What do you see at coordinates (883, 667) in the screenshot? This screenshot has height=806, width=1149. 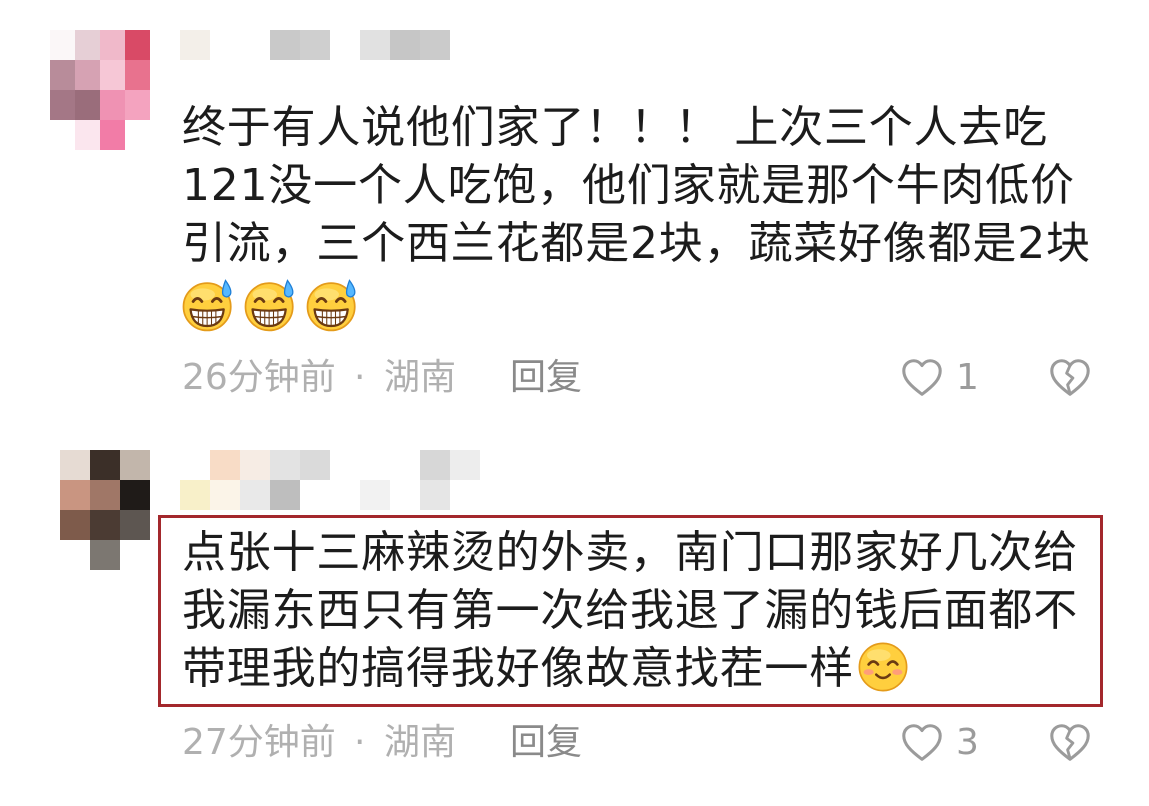 I see `smiling-face-with-blush-icon` at bounding box center [883, 667].